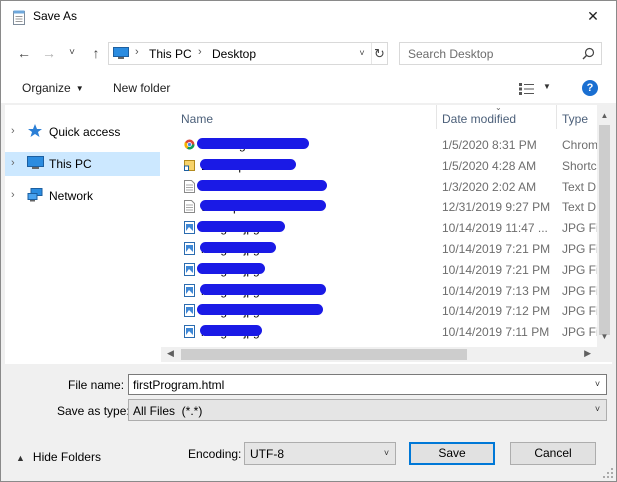 This screenshot has height=482, width=617. Describe the element at coordinates (500, 53) in the screenshot. I see `search-box: Search Desktop` at that location.